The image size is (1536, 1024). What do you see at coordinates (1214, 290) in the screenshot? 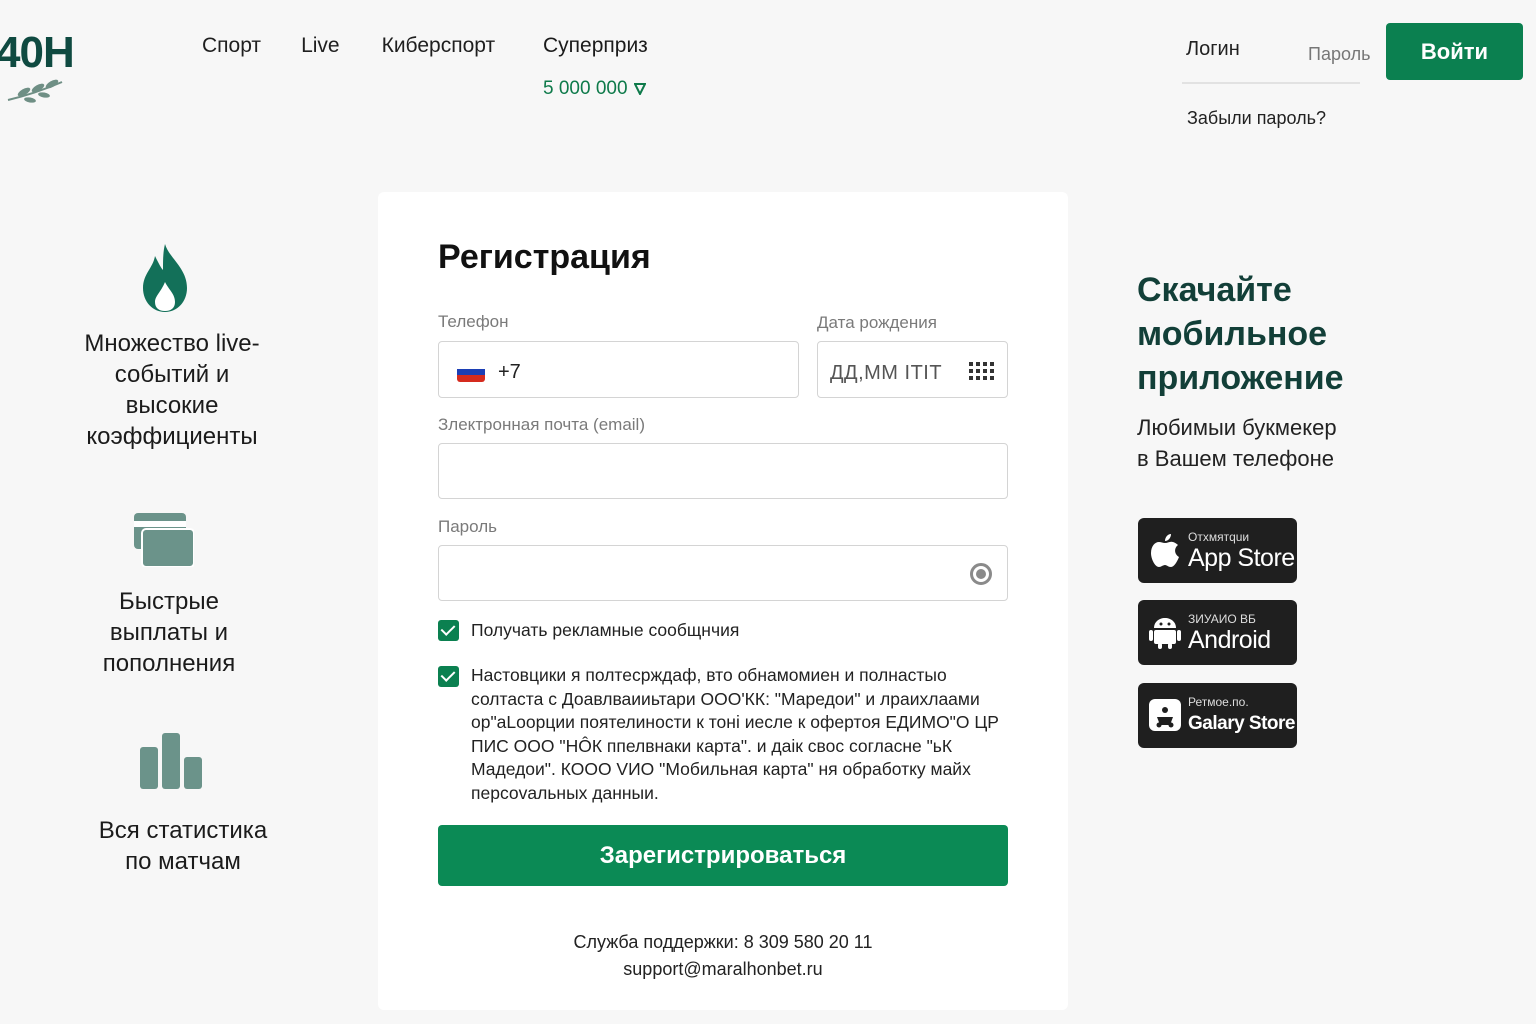
I see `app-title-line-1: Скачайте` at bounding box center [1214, 290].